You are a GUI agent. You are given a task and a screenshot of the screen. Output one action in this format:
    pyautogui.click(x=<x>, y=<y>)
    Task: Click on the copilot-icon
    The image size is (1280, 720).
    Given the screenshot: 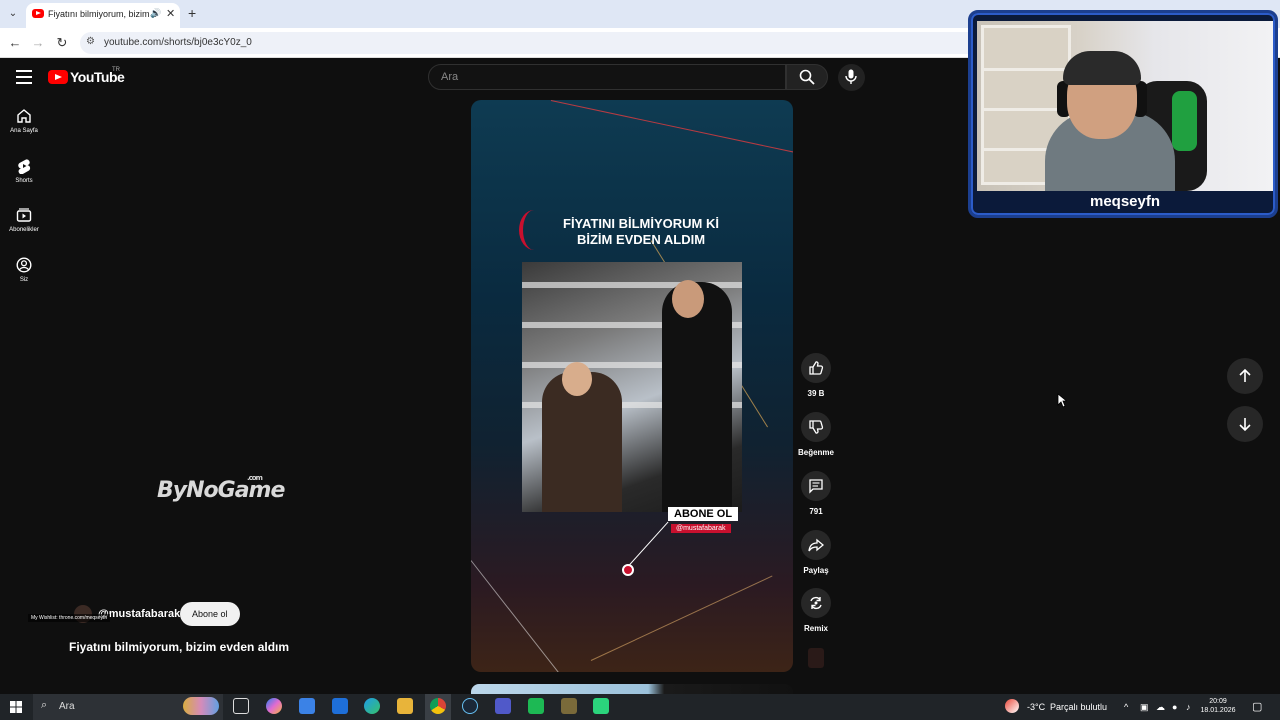 What is the action you would take?
    pyautogui.click(x=274, y=706)
    